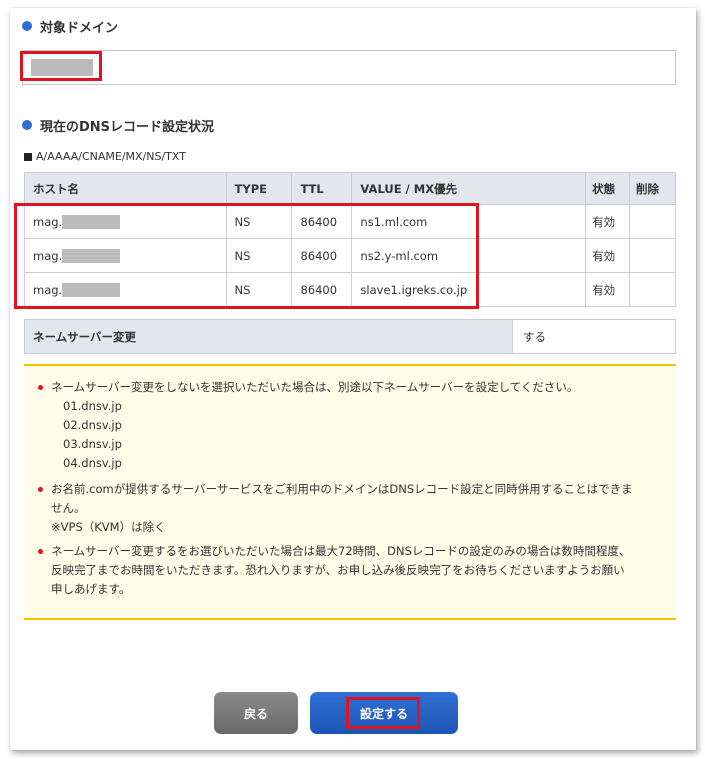 The height and width of the screenshot is (759, 705). I want to click on nameserver-change-row: ネームサーバー変更 する, so click(350, 336).